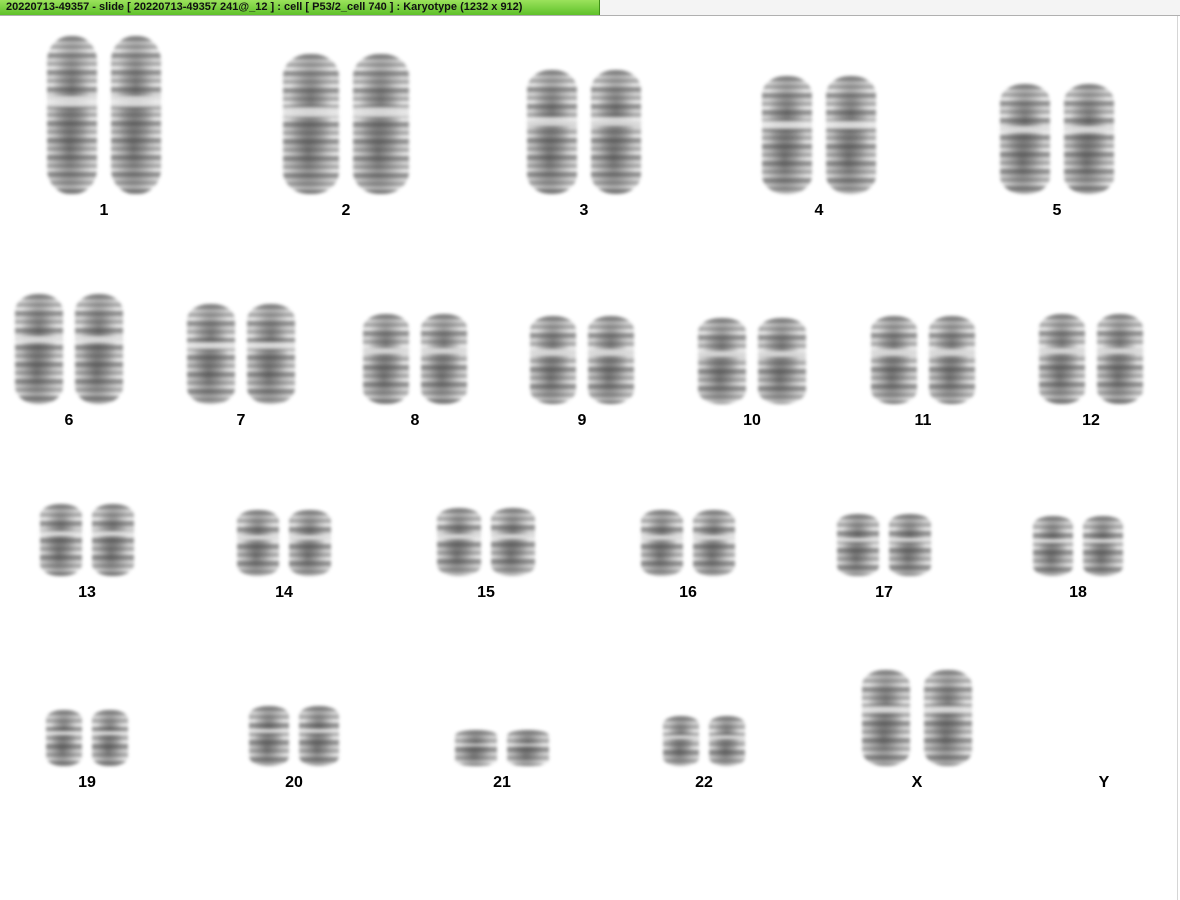 This screenshot has width=1180, height=900. Describe the element at coordinates (688, 592) in the screenshot. I see `chromosome-label-16: 16` at that location.